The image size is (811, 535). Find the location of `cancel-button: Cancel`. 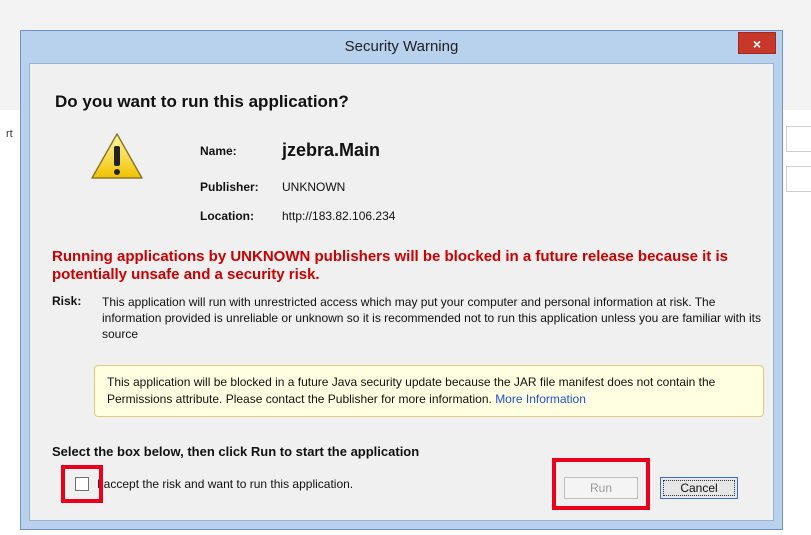

cancel-button: Cancel is located at coordinates (699, 488).